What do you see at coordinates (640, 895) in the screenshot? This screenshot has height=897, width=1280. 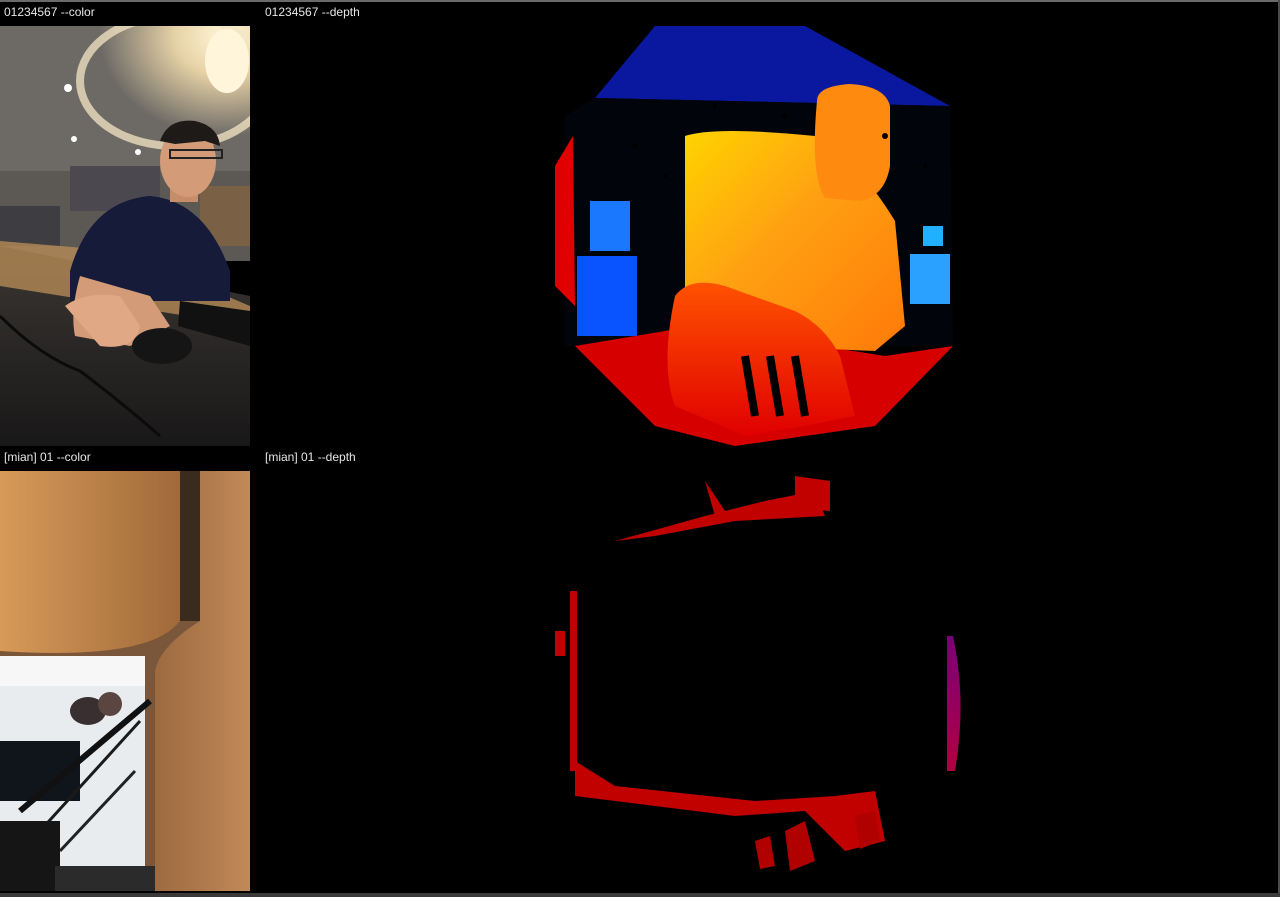 I see `window-bottom-border` at bounding box center [640, 895].